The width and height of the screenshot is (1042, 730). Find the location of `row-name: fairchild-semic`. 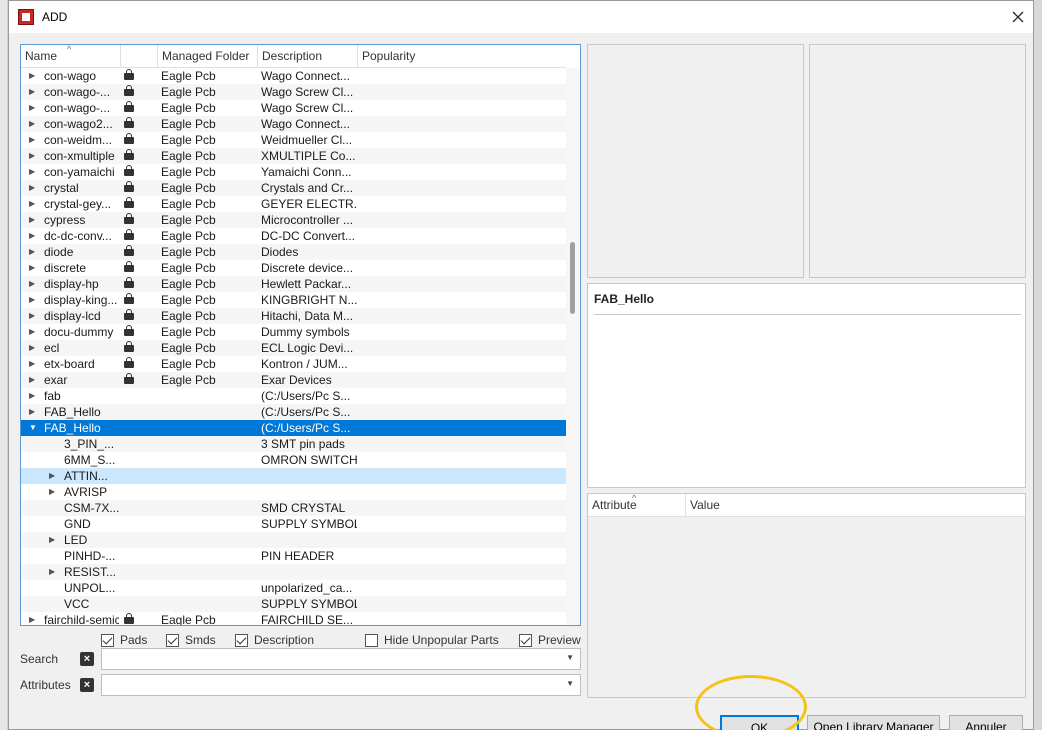

row-name: fairchild-semic is located at coordinates (81, 619).